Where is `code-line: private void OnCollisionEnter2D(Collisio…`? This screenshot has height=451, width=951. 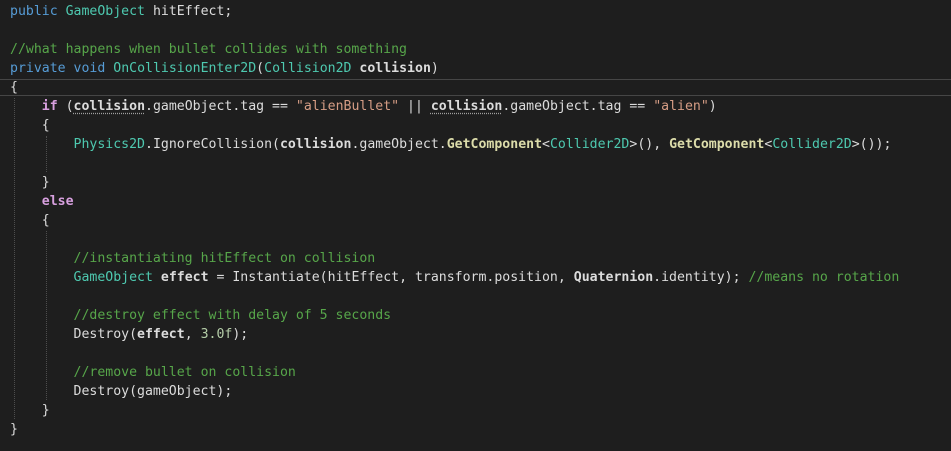
code-line: private void OnCollisionEnter2D(Collisio… is located at coordinates (224, 68).